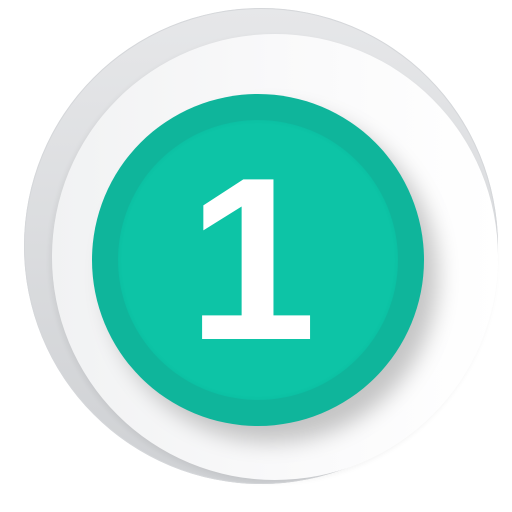 This screenshot has height=512, width=512. What do you see at coordinates (252, 259) in the screenshot?
I see `badge-number: 1` at bounding box center [252, 259].